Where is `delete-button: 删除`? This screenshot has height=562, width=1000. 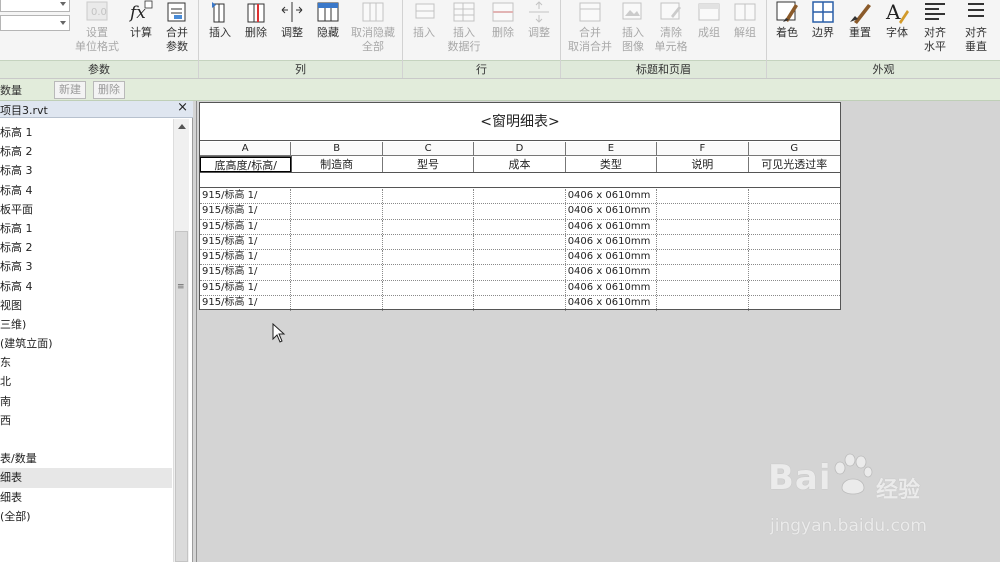 delete-button: 删除 is located at coordinates (109, 90).